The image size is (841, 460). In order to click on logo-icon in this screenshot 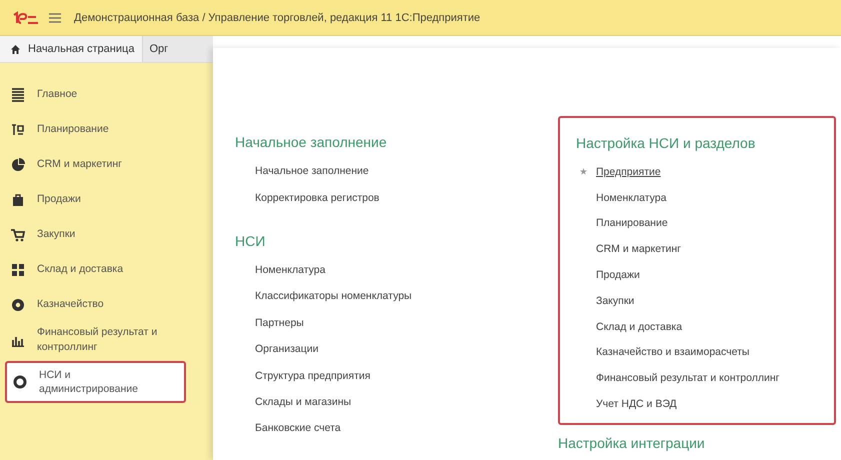, I will do `click(26, 17)`.